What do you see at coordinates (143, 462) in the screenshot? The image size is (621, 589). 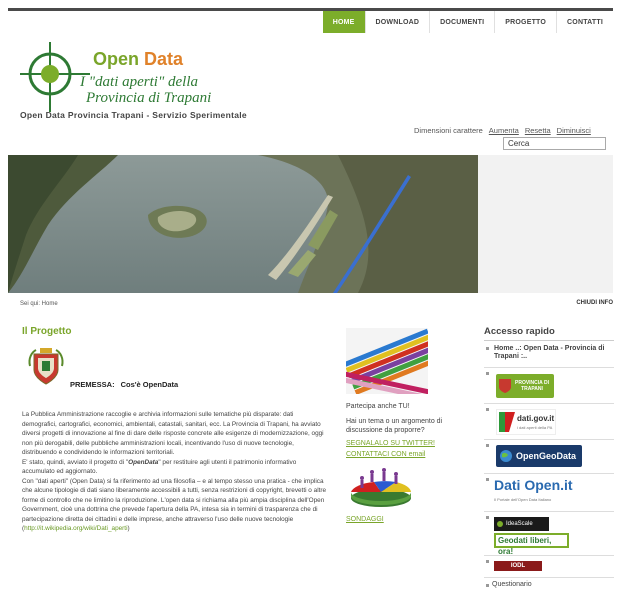 I see `opendata-emphasis: OpenData` at bounding box center [143, 462].